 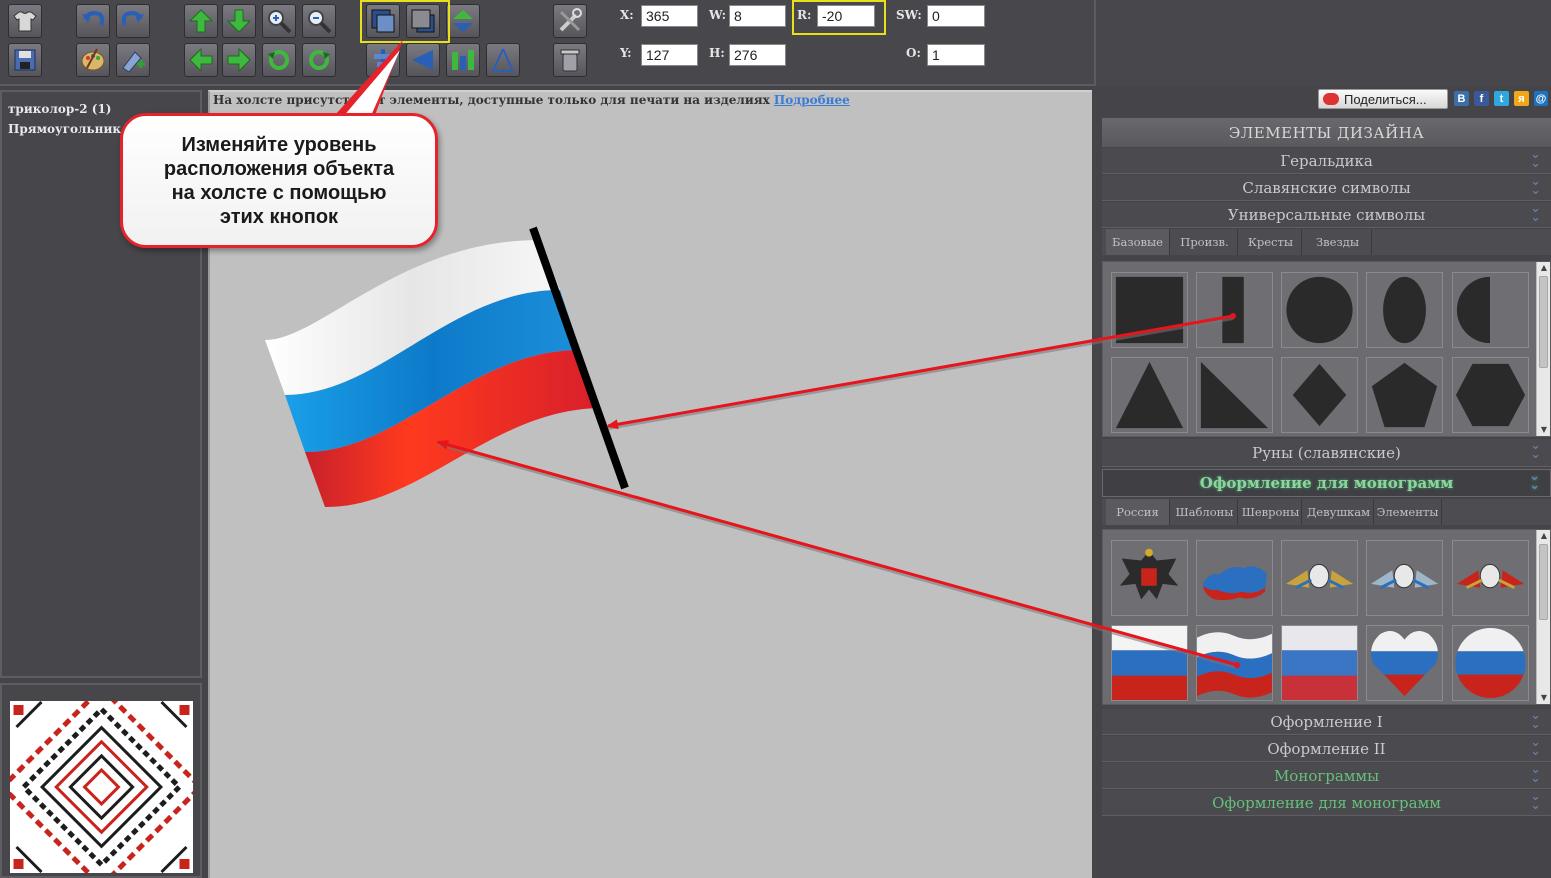 I want to click on shape-circle, so click(x=1319, y=310).